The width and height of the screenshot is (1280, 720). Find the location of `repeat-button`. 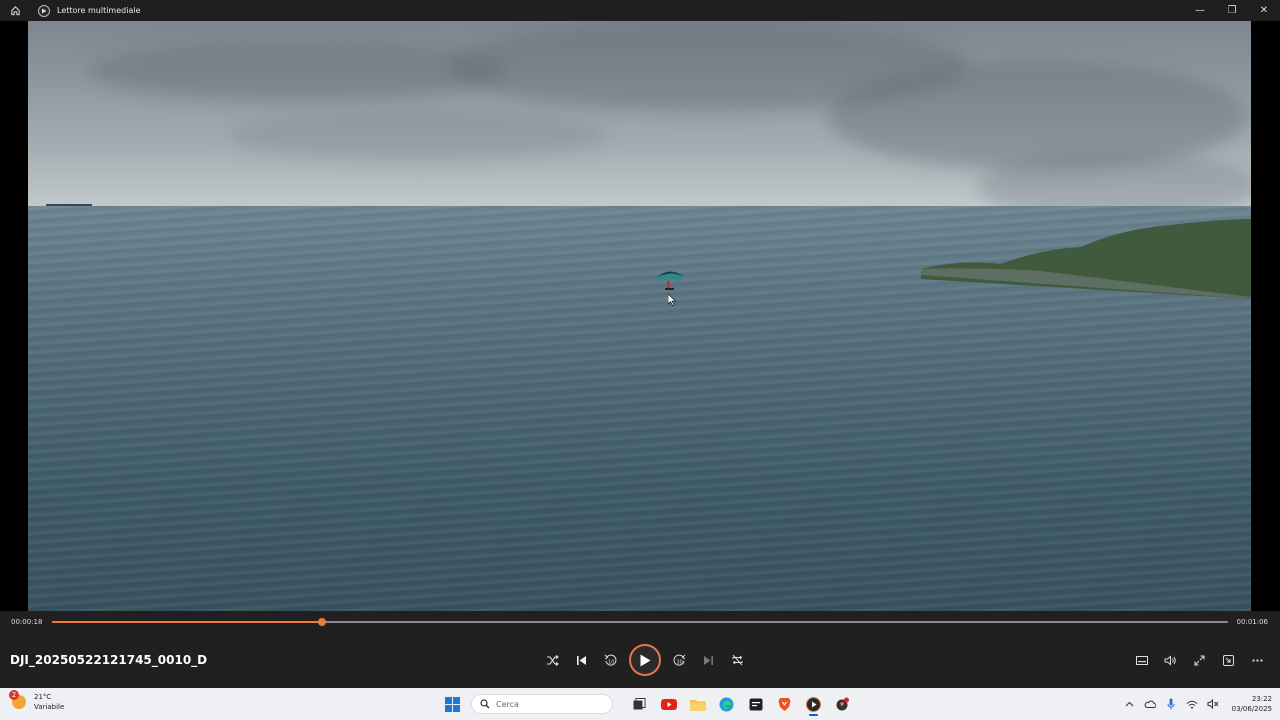

repeat-button is located at coordinates (737, 660).